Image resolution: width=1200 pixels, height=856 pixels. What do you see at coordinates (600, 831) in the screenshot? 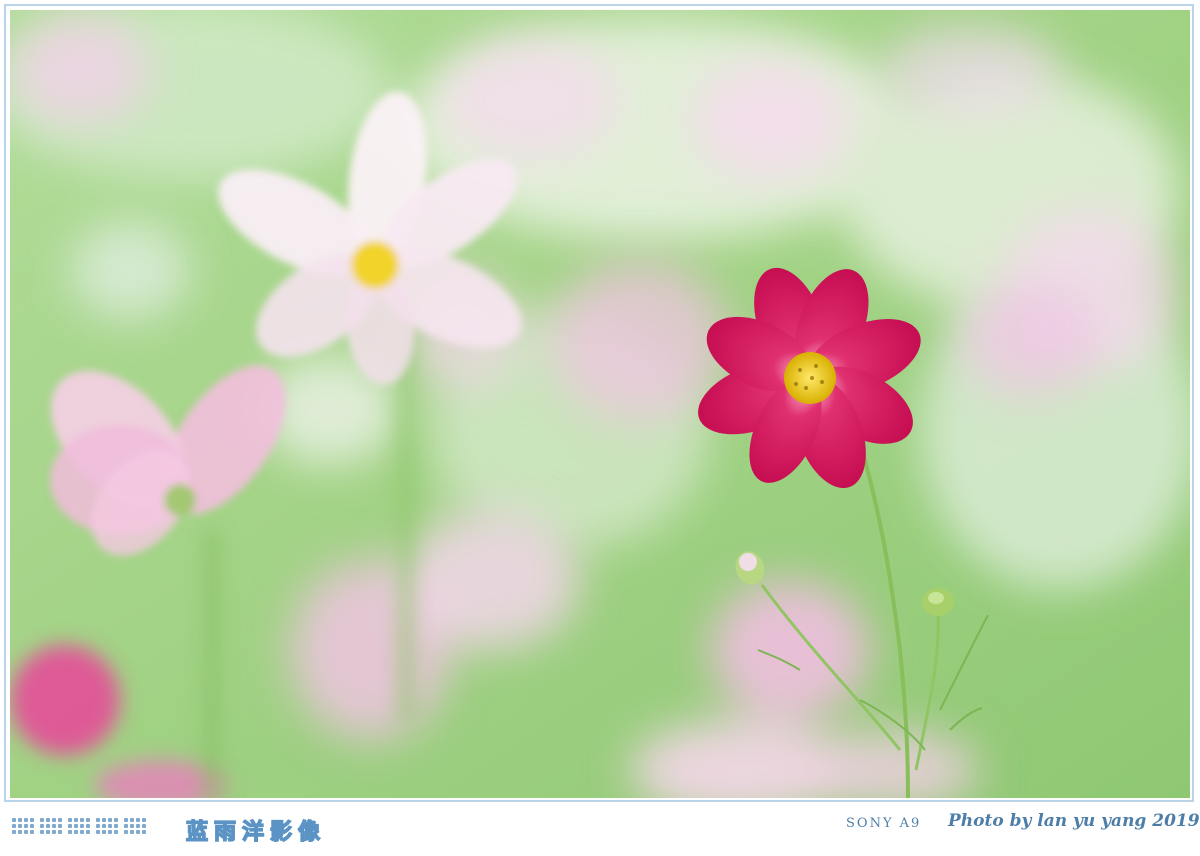
I see `footer-bar: 蓝雨洋影像 SONY A9 Photo by lan yu yang 2019` at bounding box center [600, 831].